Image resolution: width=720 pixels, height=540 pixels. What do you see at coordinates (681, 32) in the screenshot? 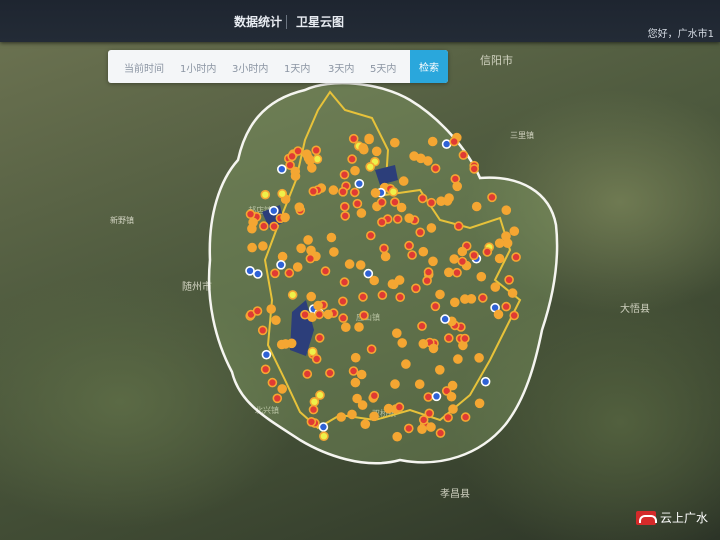
I see `user-greeting: 您好，广水市1` at bounding box center [681, 32].